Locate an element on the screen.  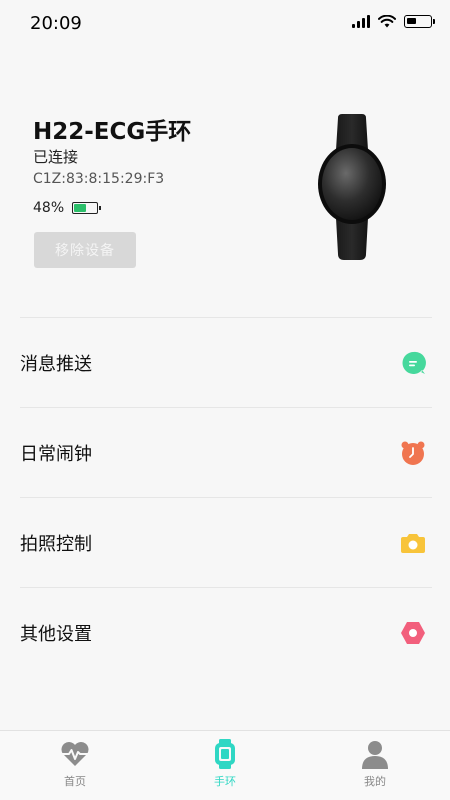
device-battery-icon is located at coordinates (87, 208).